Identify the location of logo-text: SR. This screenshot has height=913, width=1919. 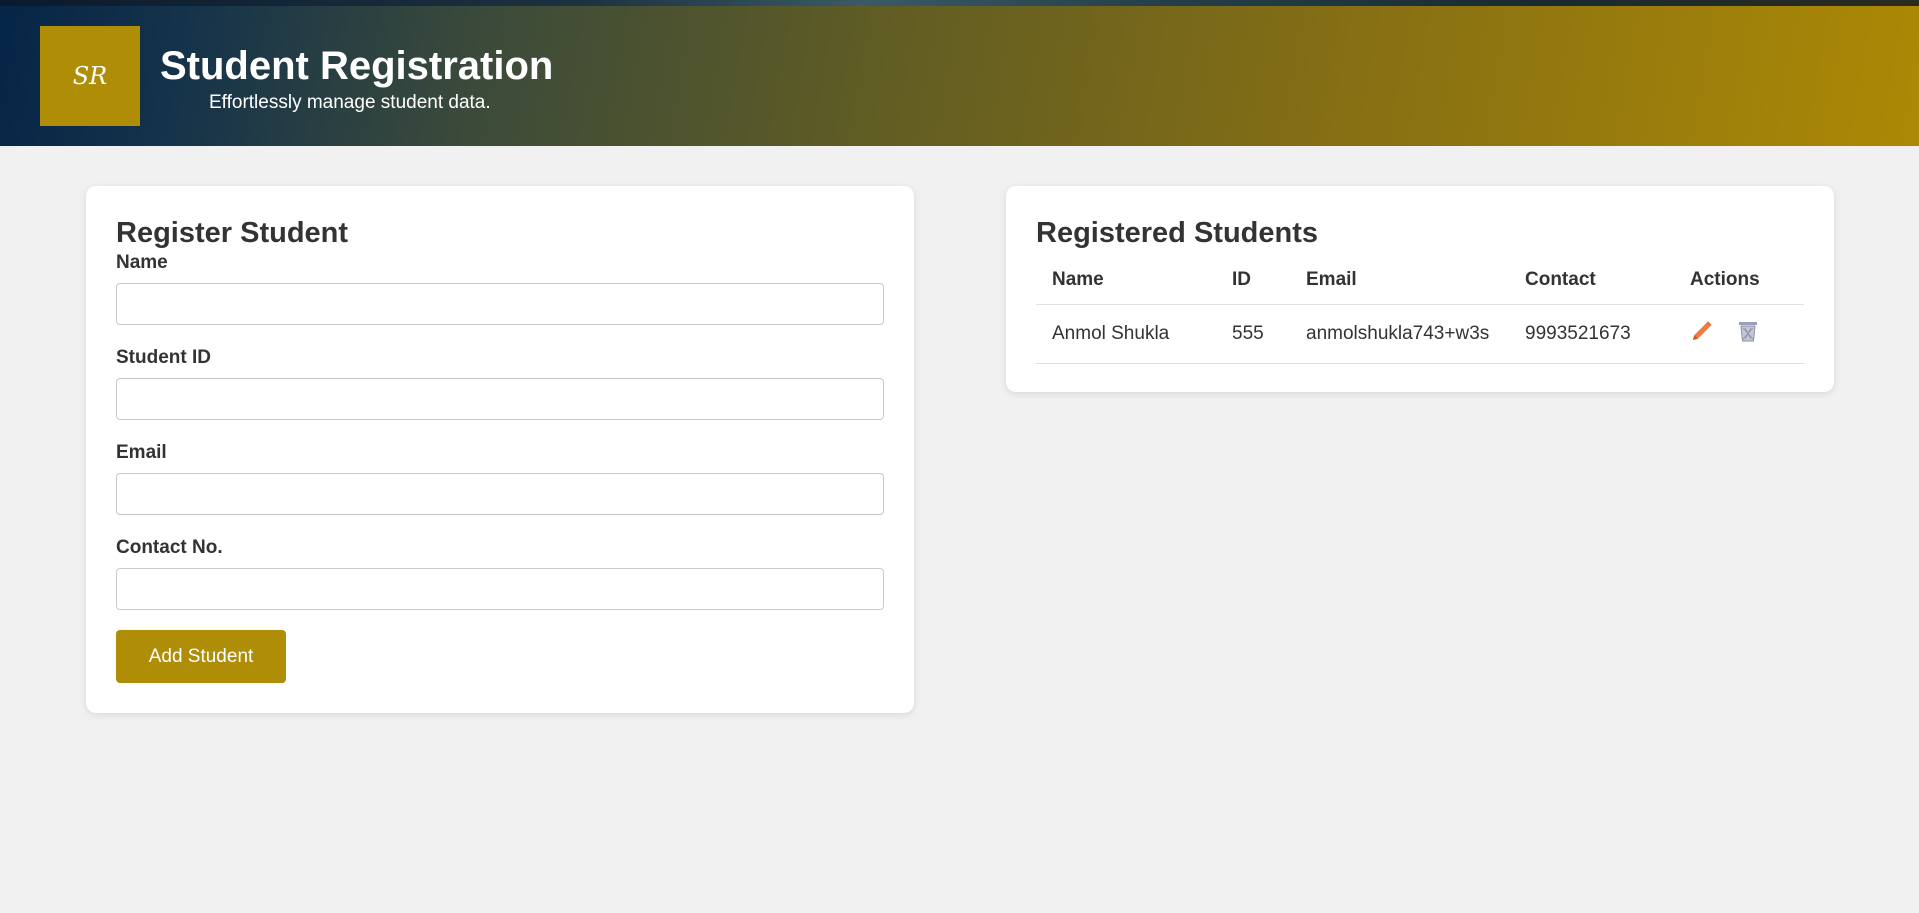
(90, 76).